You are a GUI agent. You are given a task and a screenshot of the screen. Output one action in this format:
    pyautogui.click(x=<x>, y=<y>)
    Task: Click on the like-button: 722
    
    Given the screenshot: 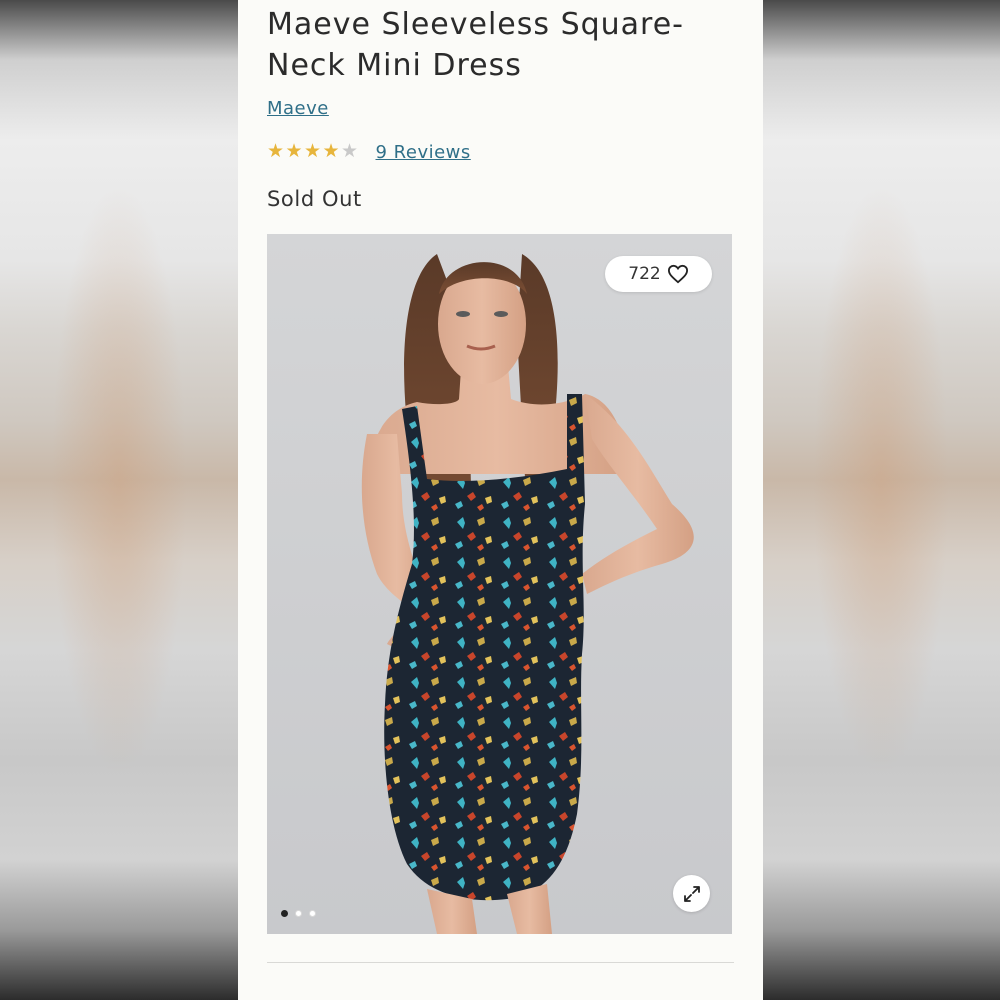 What is the action you would take?
    pyautogui.click(x=658, y=274)
    